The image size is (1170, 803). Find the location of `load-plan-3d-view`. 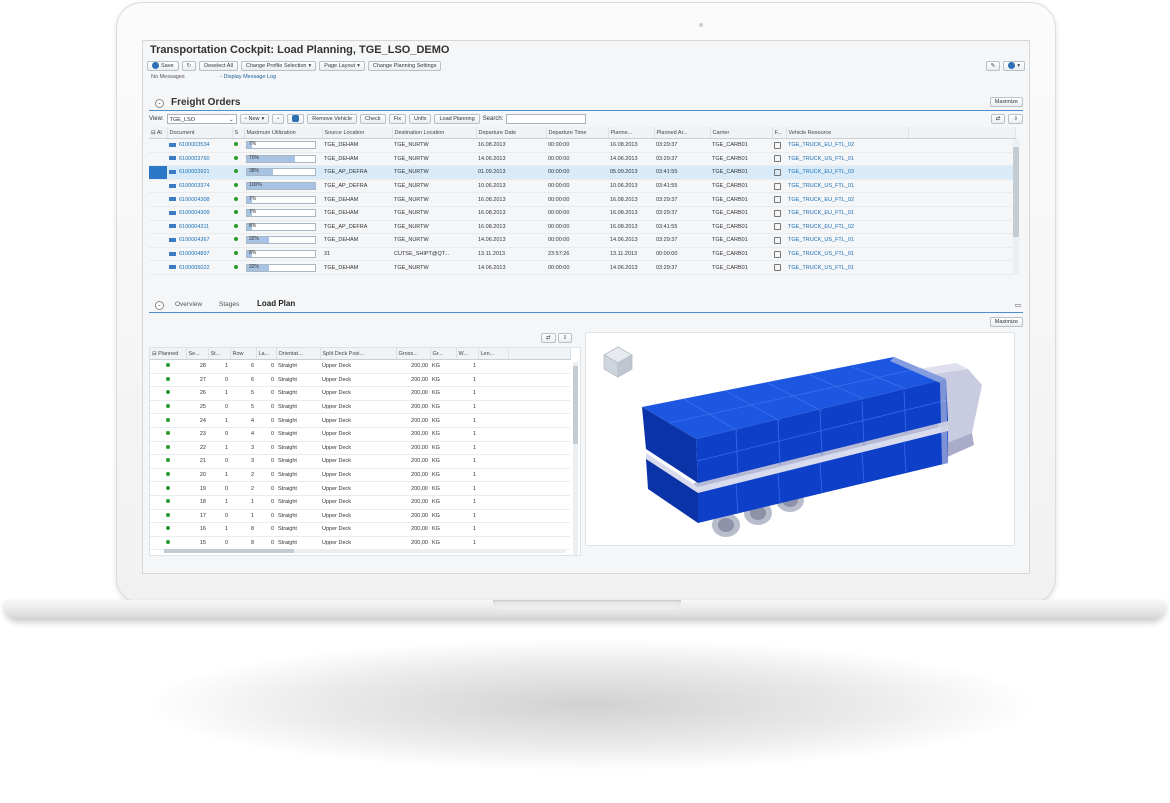

load-plan-3d-view is located at coordinates (800, 439).